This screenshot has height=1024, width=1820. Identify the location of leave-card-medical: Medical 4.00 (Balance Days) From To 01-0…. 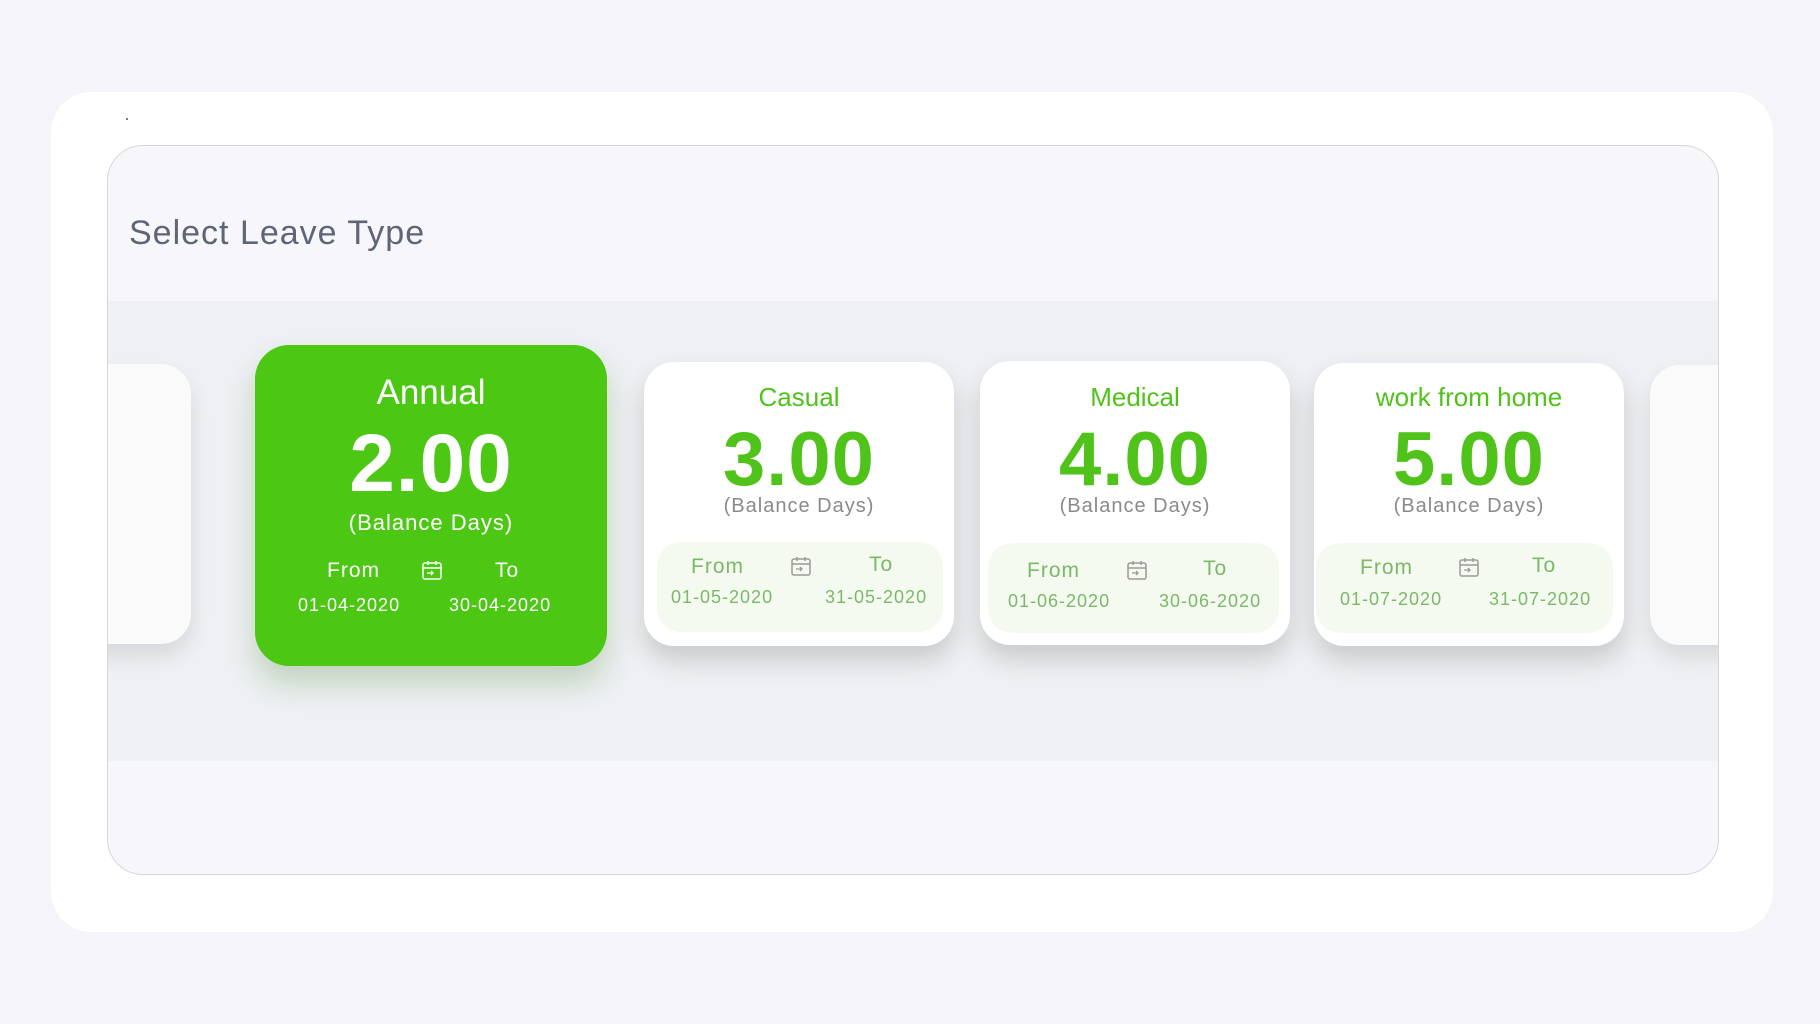
(1135, 503).